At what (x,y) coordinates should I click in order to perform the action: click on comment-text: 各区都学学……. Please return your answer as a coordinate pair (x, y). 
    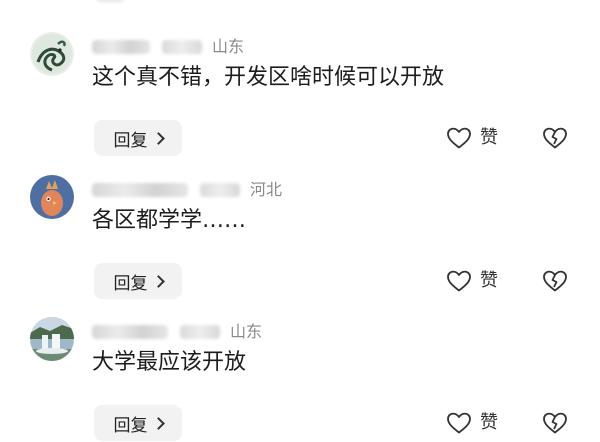
    Looking at the image, I should click on (169, 220).